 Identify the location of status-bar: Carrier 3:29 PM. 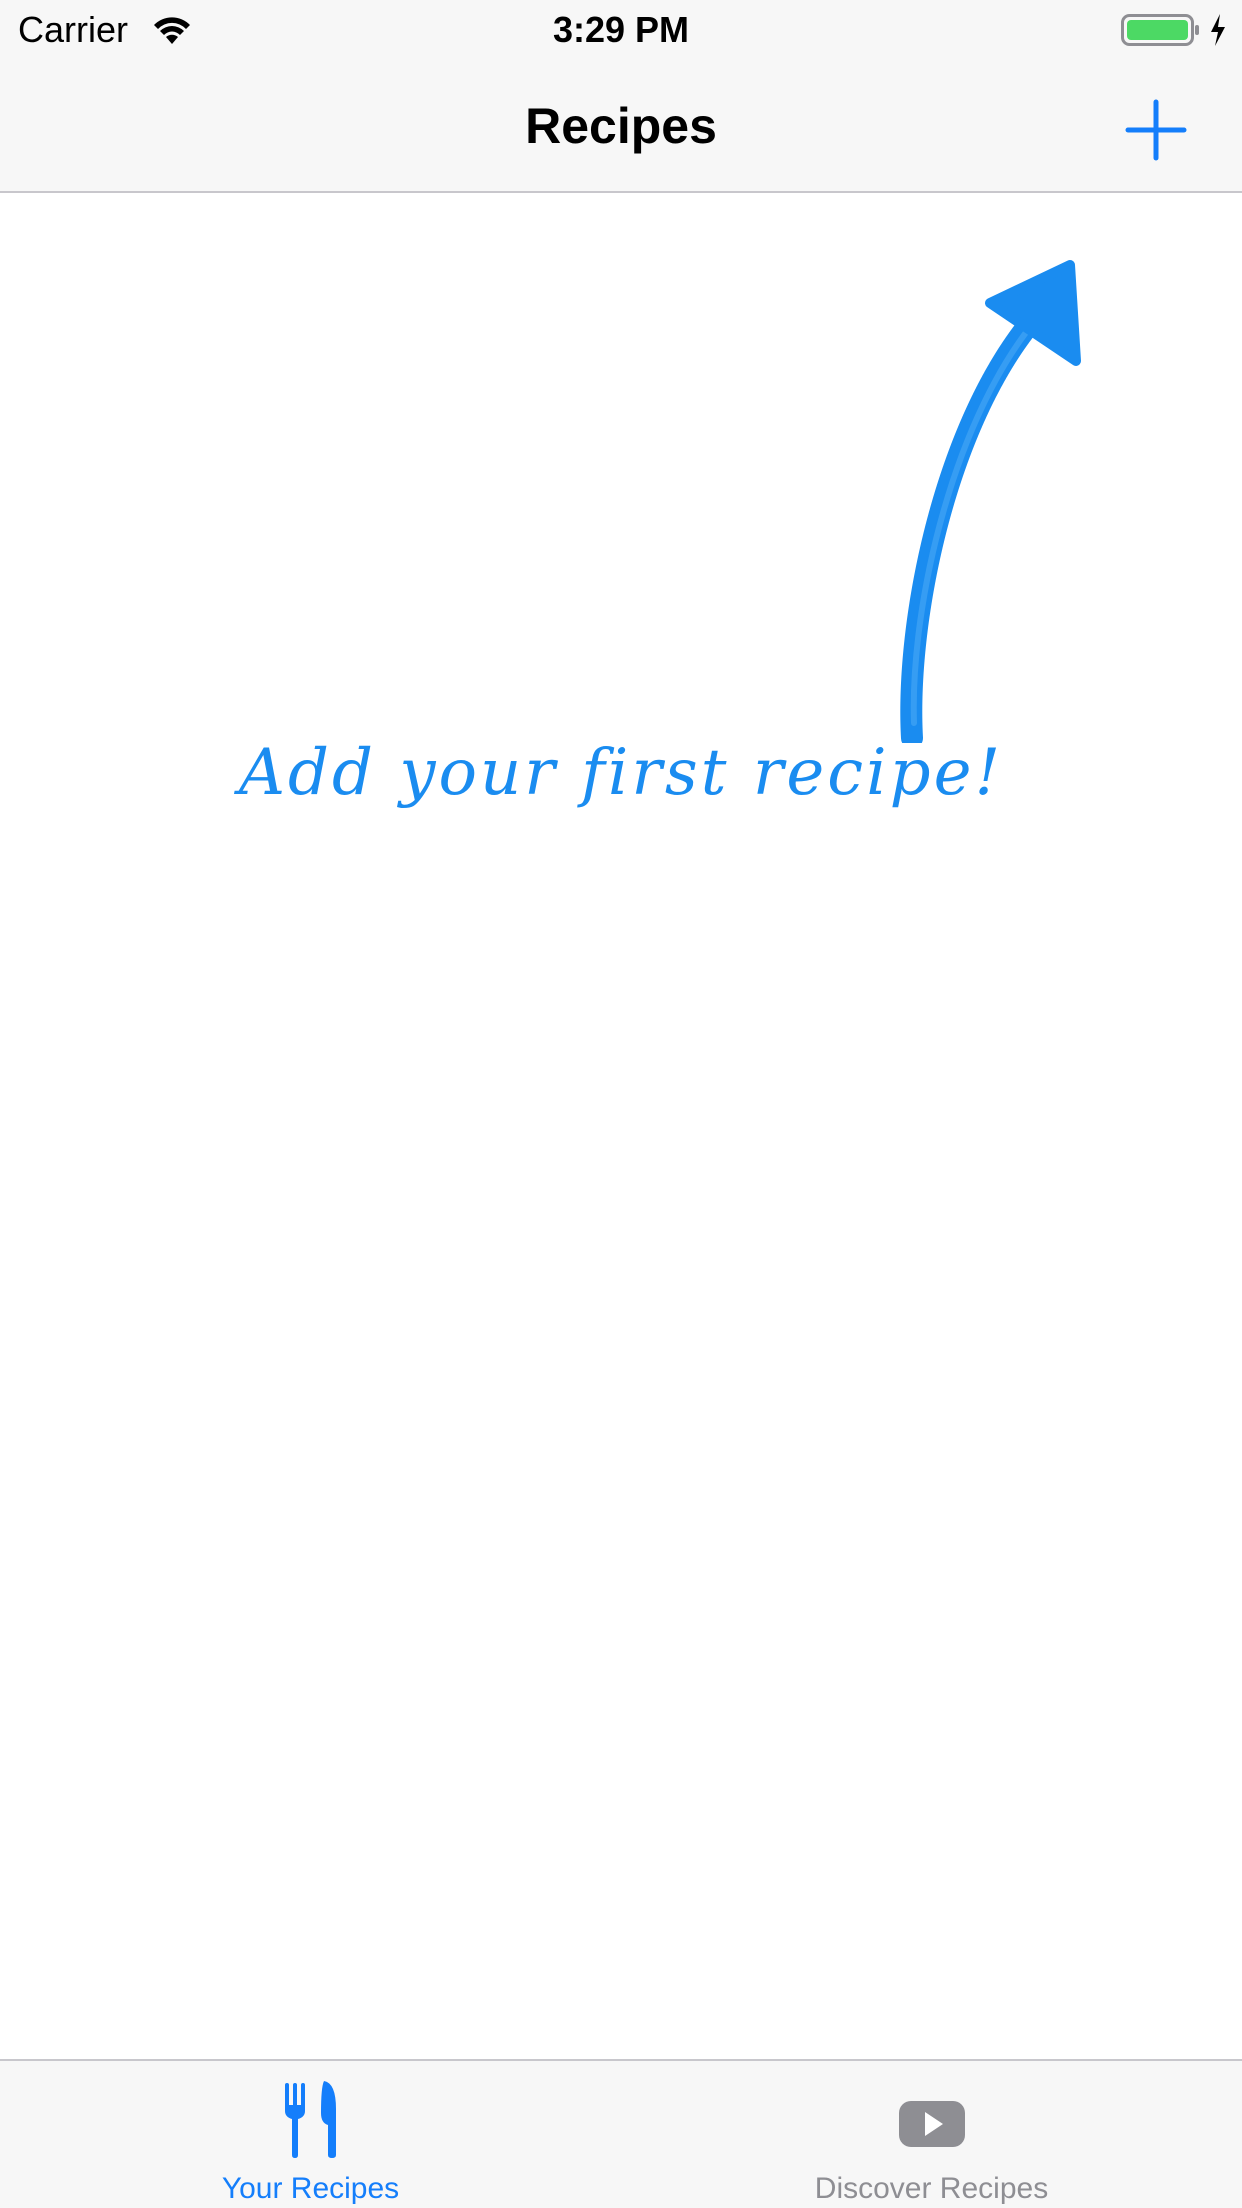
(621, 30).